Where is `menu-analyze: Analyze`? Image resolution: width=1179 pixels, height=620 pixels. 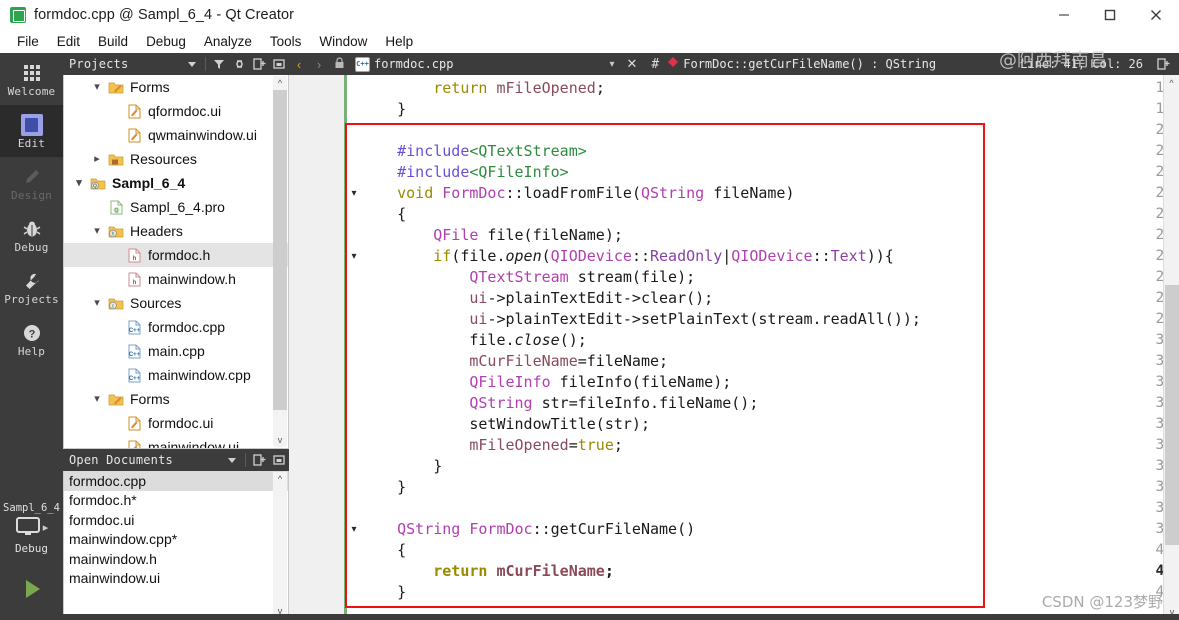 menu-analyze: Analyze is located at coordinates (228, 41).